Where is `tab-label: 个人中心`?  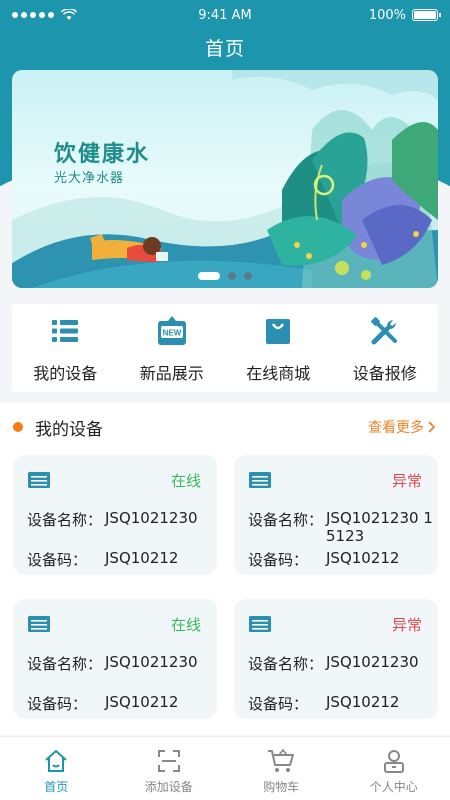 tab-label: 个人中心 is located at coordinates (393, 787).